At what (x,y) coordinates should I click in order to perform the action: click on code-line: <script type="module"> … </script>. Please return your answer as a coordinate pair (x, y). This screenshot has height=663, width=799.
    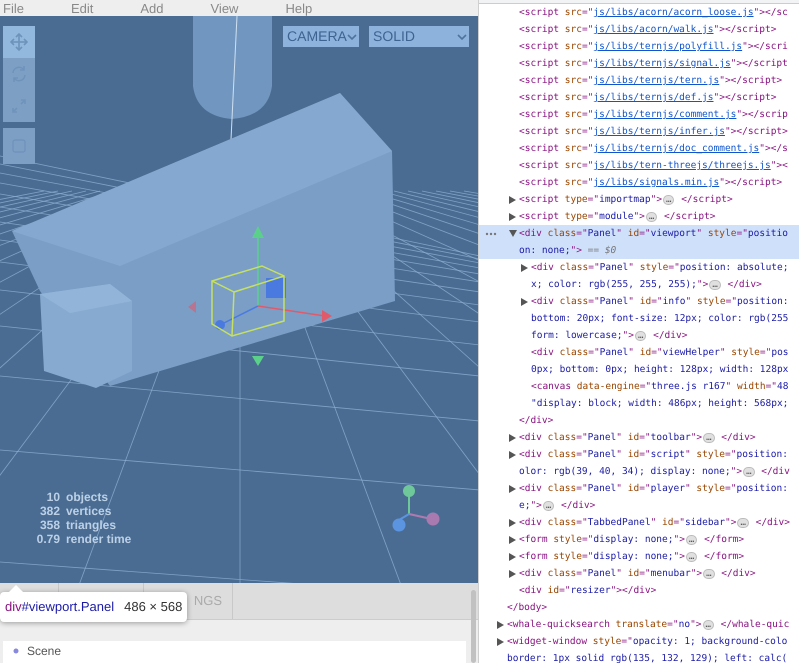
    Looking at the image, I should click on (617, 216).